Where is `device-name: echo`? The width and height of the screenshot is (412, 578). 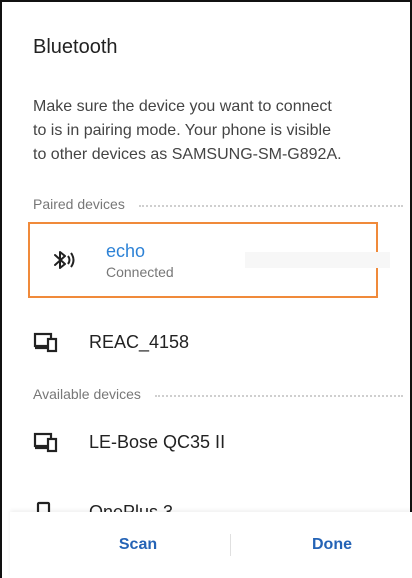
device-name: echo is located at coordinates (126, 250).